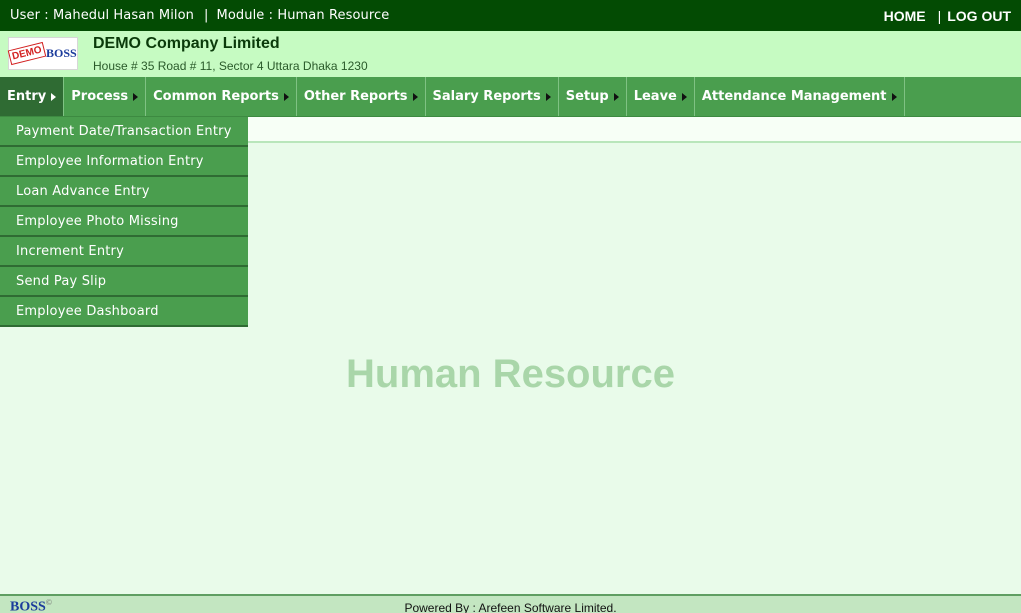  What do you see at coordinates (355, 96) in the screenshot?
I see `menu-label: Other Reports` at bounding box center [355, 96].